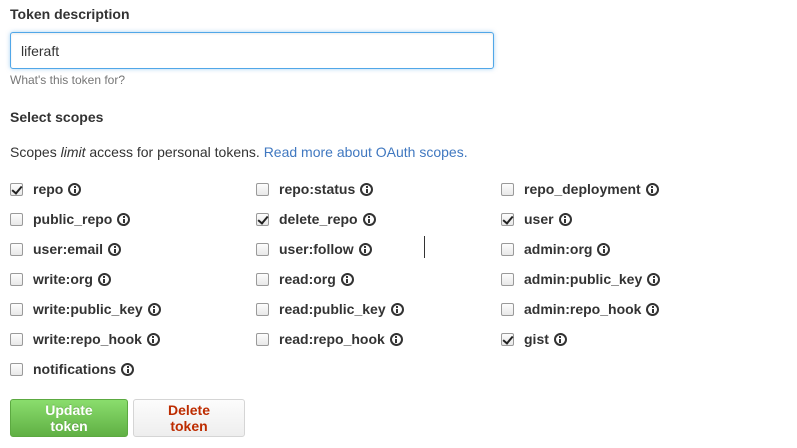  I want to click on scopes-desc-prefix: Scopes, so click(35, 152).